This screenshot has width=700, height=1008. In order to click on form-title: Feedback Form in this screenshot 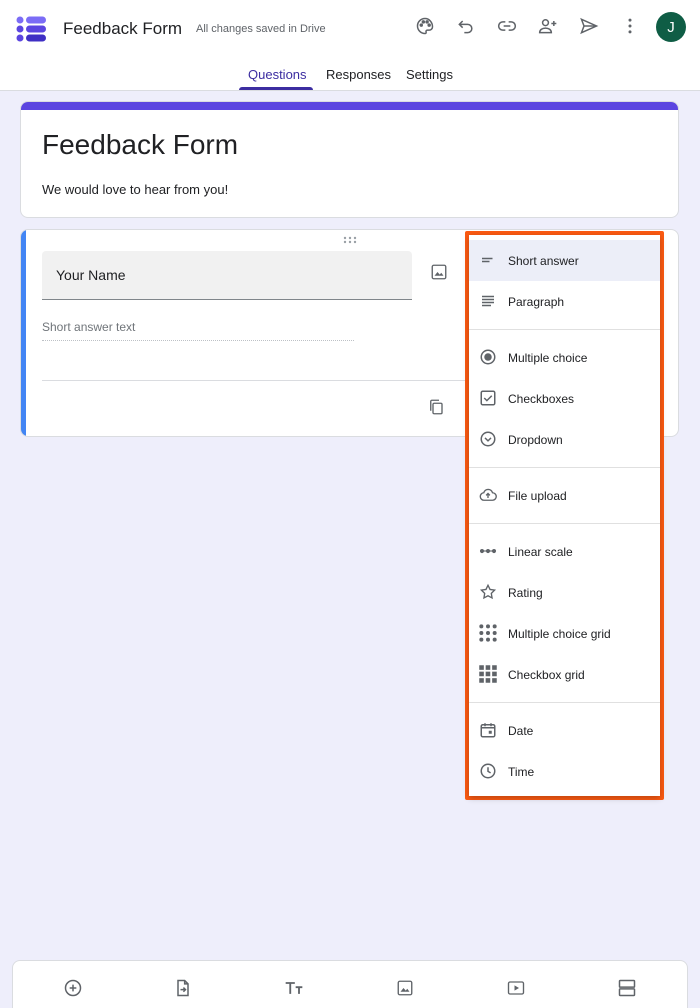, I will do `click(140, 145)`.